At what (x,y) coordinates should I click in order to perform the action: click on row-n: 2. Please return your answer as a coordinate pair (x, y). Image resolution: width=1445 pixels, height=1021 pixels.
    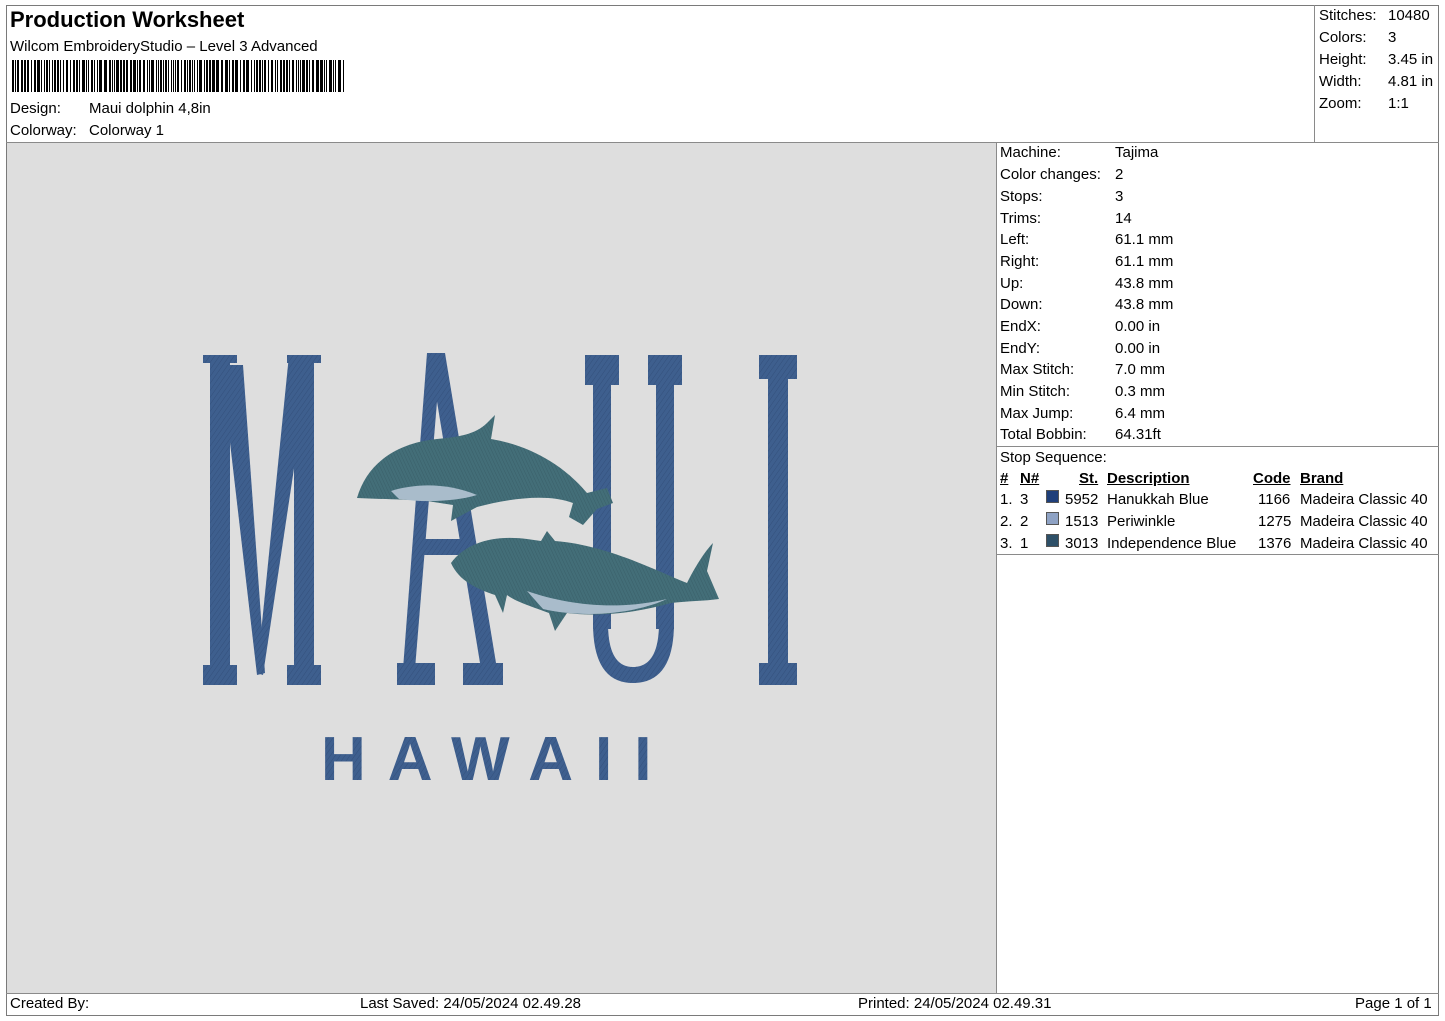
    Looking at the image, I should click on (1024, 521).